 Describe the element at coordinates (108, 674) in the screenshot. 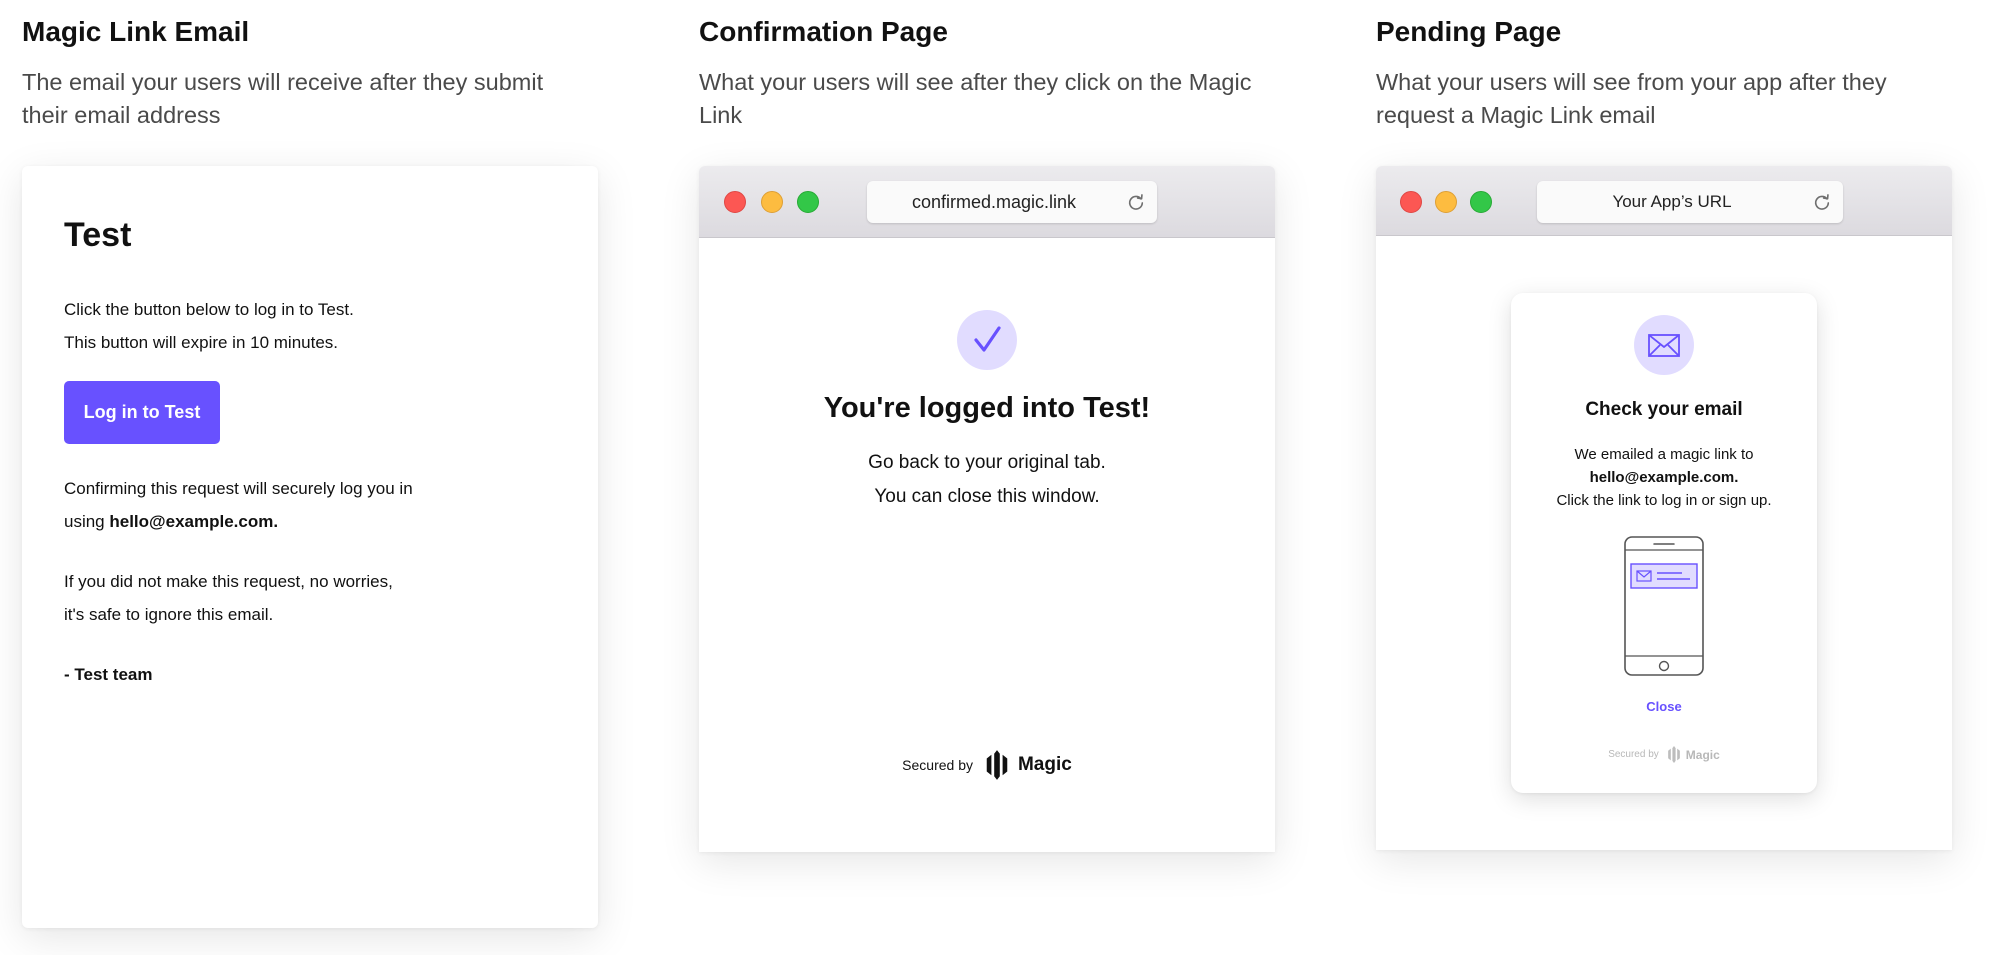

I see `email-signature: - Test team` at that location.